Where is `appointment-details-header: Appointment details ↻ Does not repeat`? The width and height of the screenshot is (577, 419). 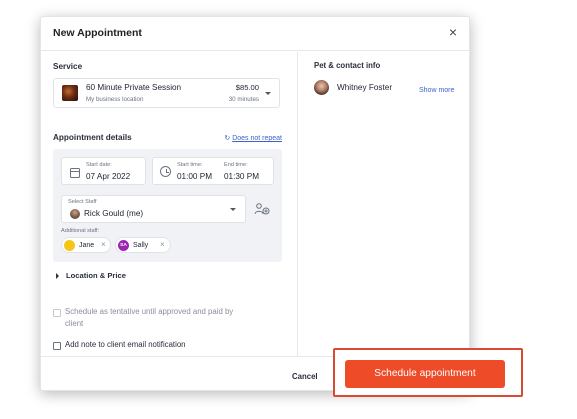 appointment-details-header: Appointment details ↻ Does not repeat is located at coordinates (167, 139).